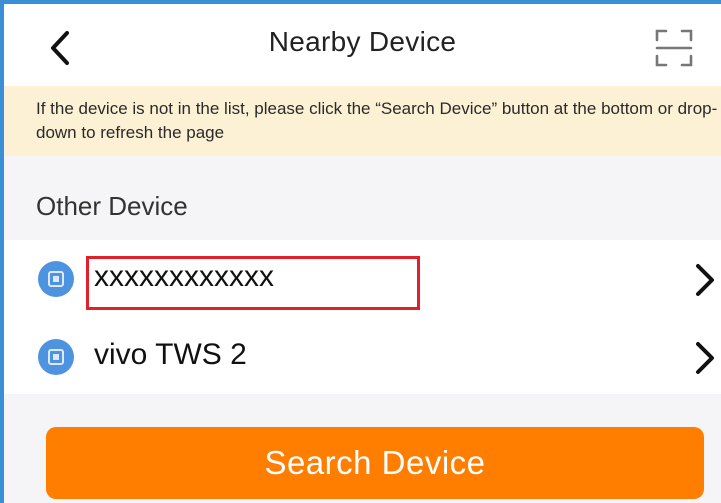  Describe the element at coordinates (362, 41) in the screenshot. I see `page-title: Nearby Device` at that location.